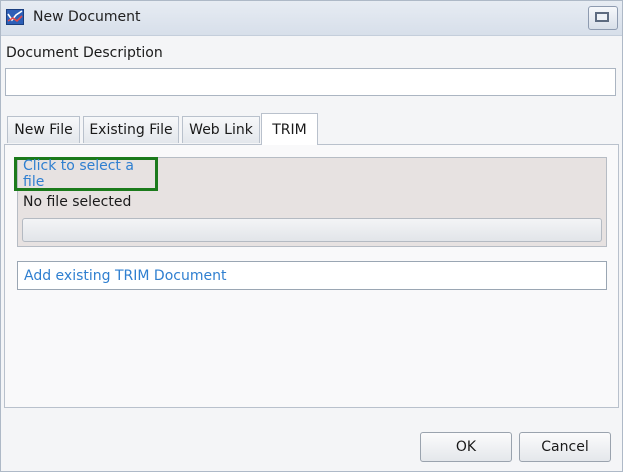  I want to click on add-existing-trim-link: Add existing TRIM Document, so click(312, 275).